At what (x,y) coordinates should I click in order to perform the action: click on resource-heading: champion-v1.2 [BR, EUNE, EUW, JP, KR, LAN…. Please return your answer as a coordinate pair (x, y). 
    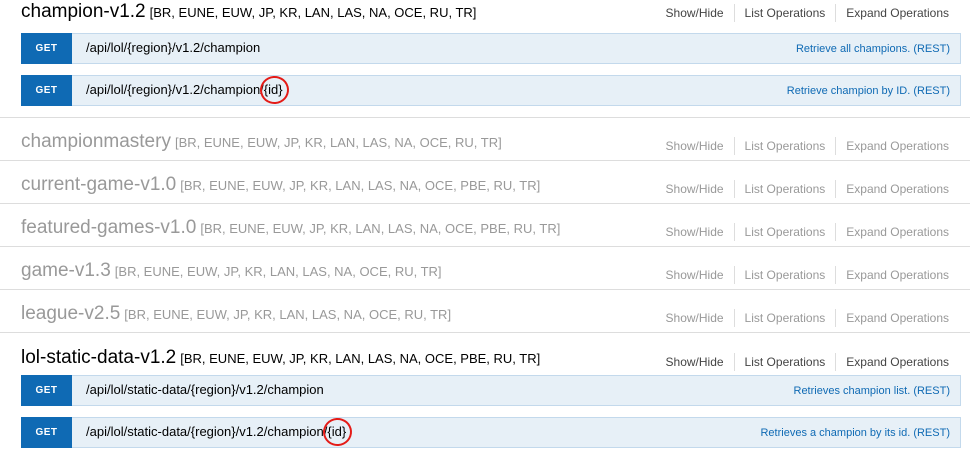
    Looking at the image, I should click on (248, 12).